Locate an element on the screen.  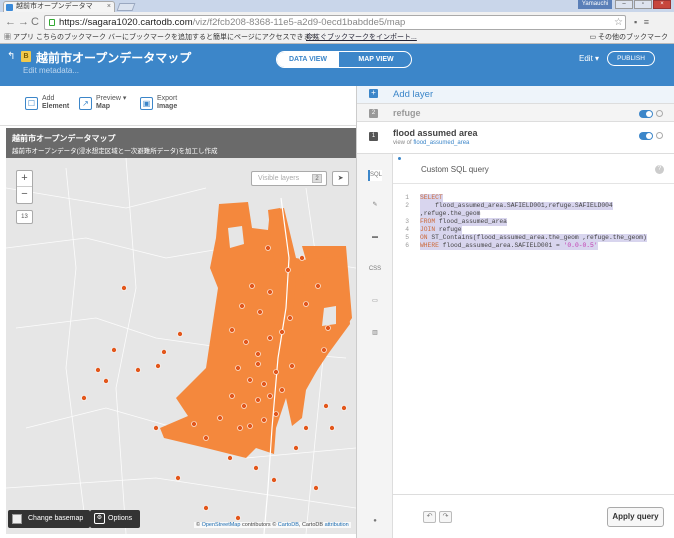
tab-help: ● is located at coordinates (375, 521).